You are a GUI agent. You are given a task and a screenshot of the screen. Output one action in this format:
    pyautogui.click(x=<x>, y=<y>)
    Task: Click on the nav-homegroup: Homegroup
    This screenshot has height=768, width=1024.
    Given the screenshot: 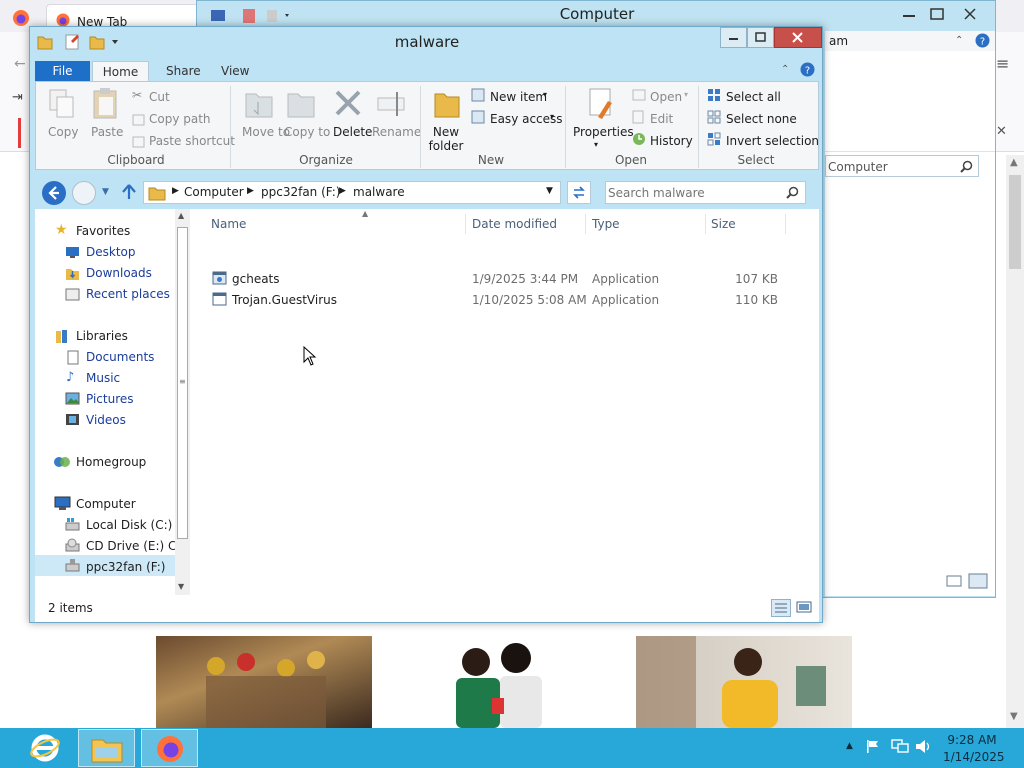 What is the action you would take?
    pyautogui.click(x=111, y=462)
    